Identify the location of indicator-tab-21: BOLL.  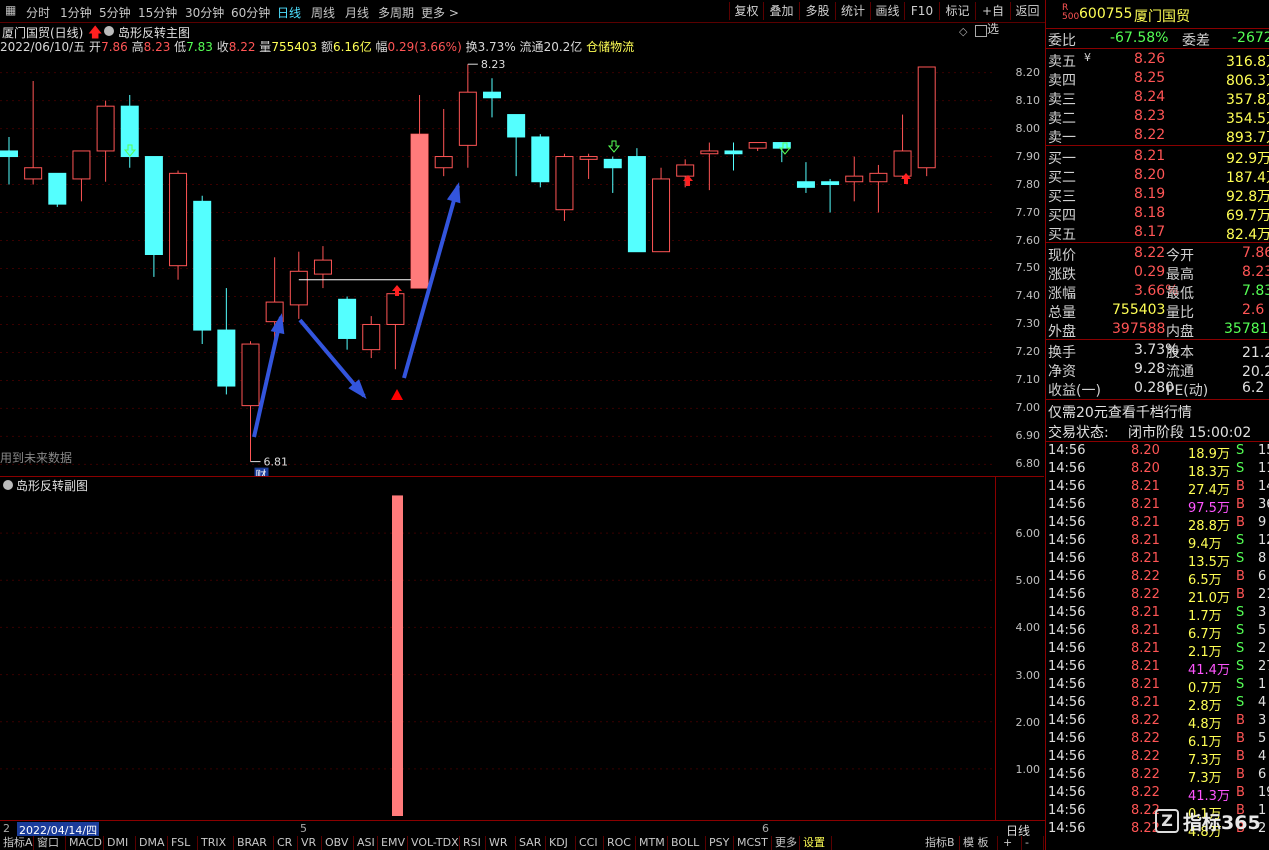
(687, 843).